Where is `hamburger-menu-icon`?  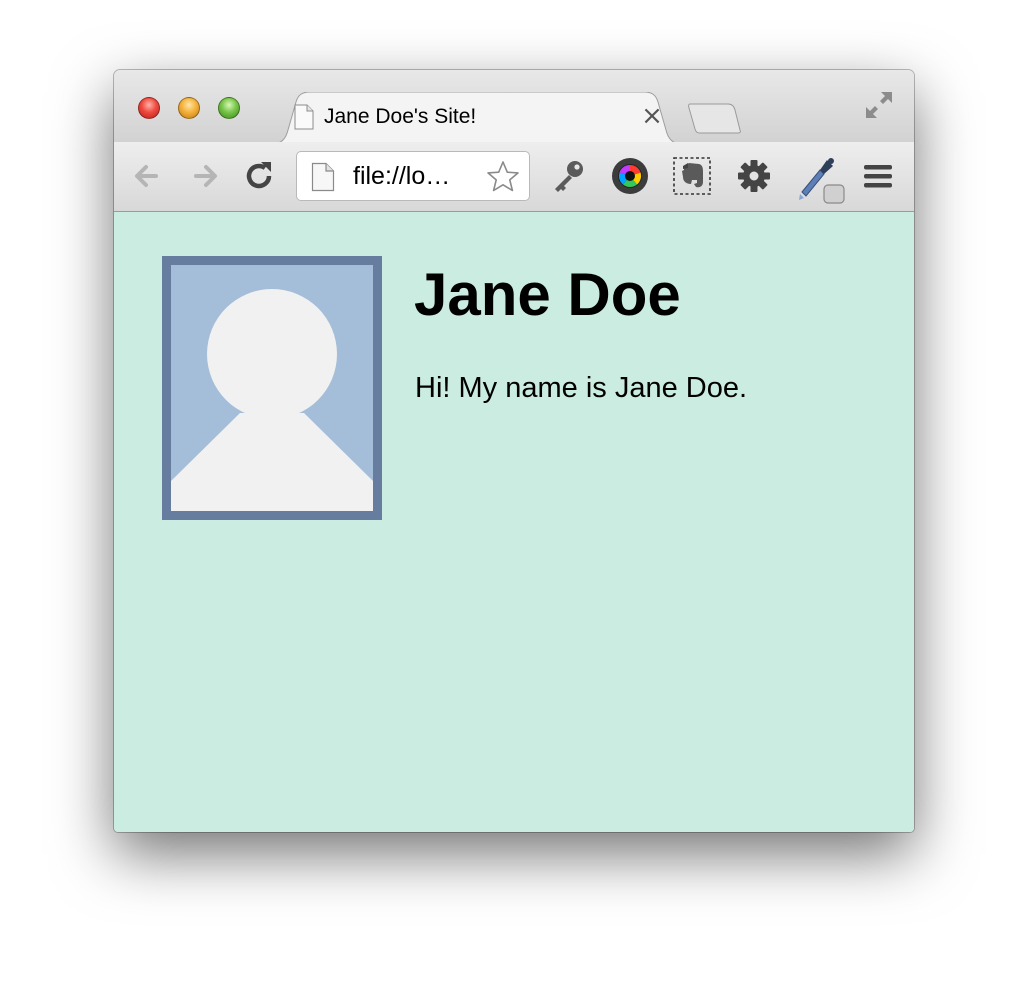 hamburger-menu-icon is located at coordinates (878, 176).